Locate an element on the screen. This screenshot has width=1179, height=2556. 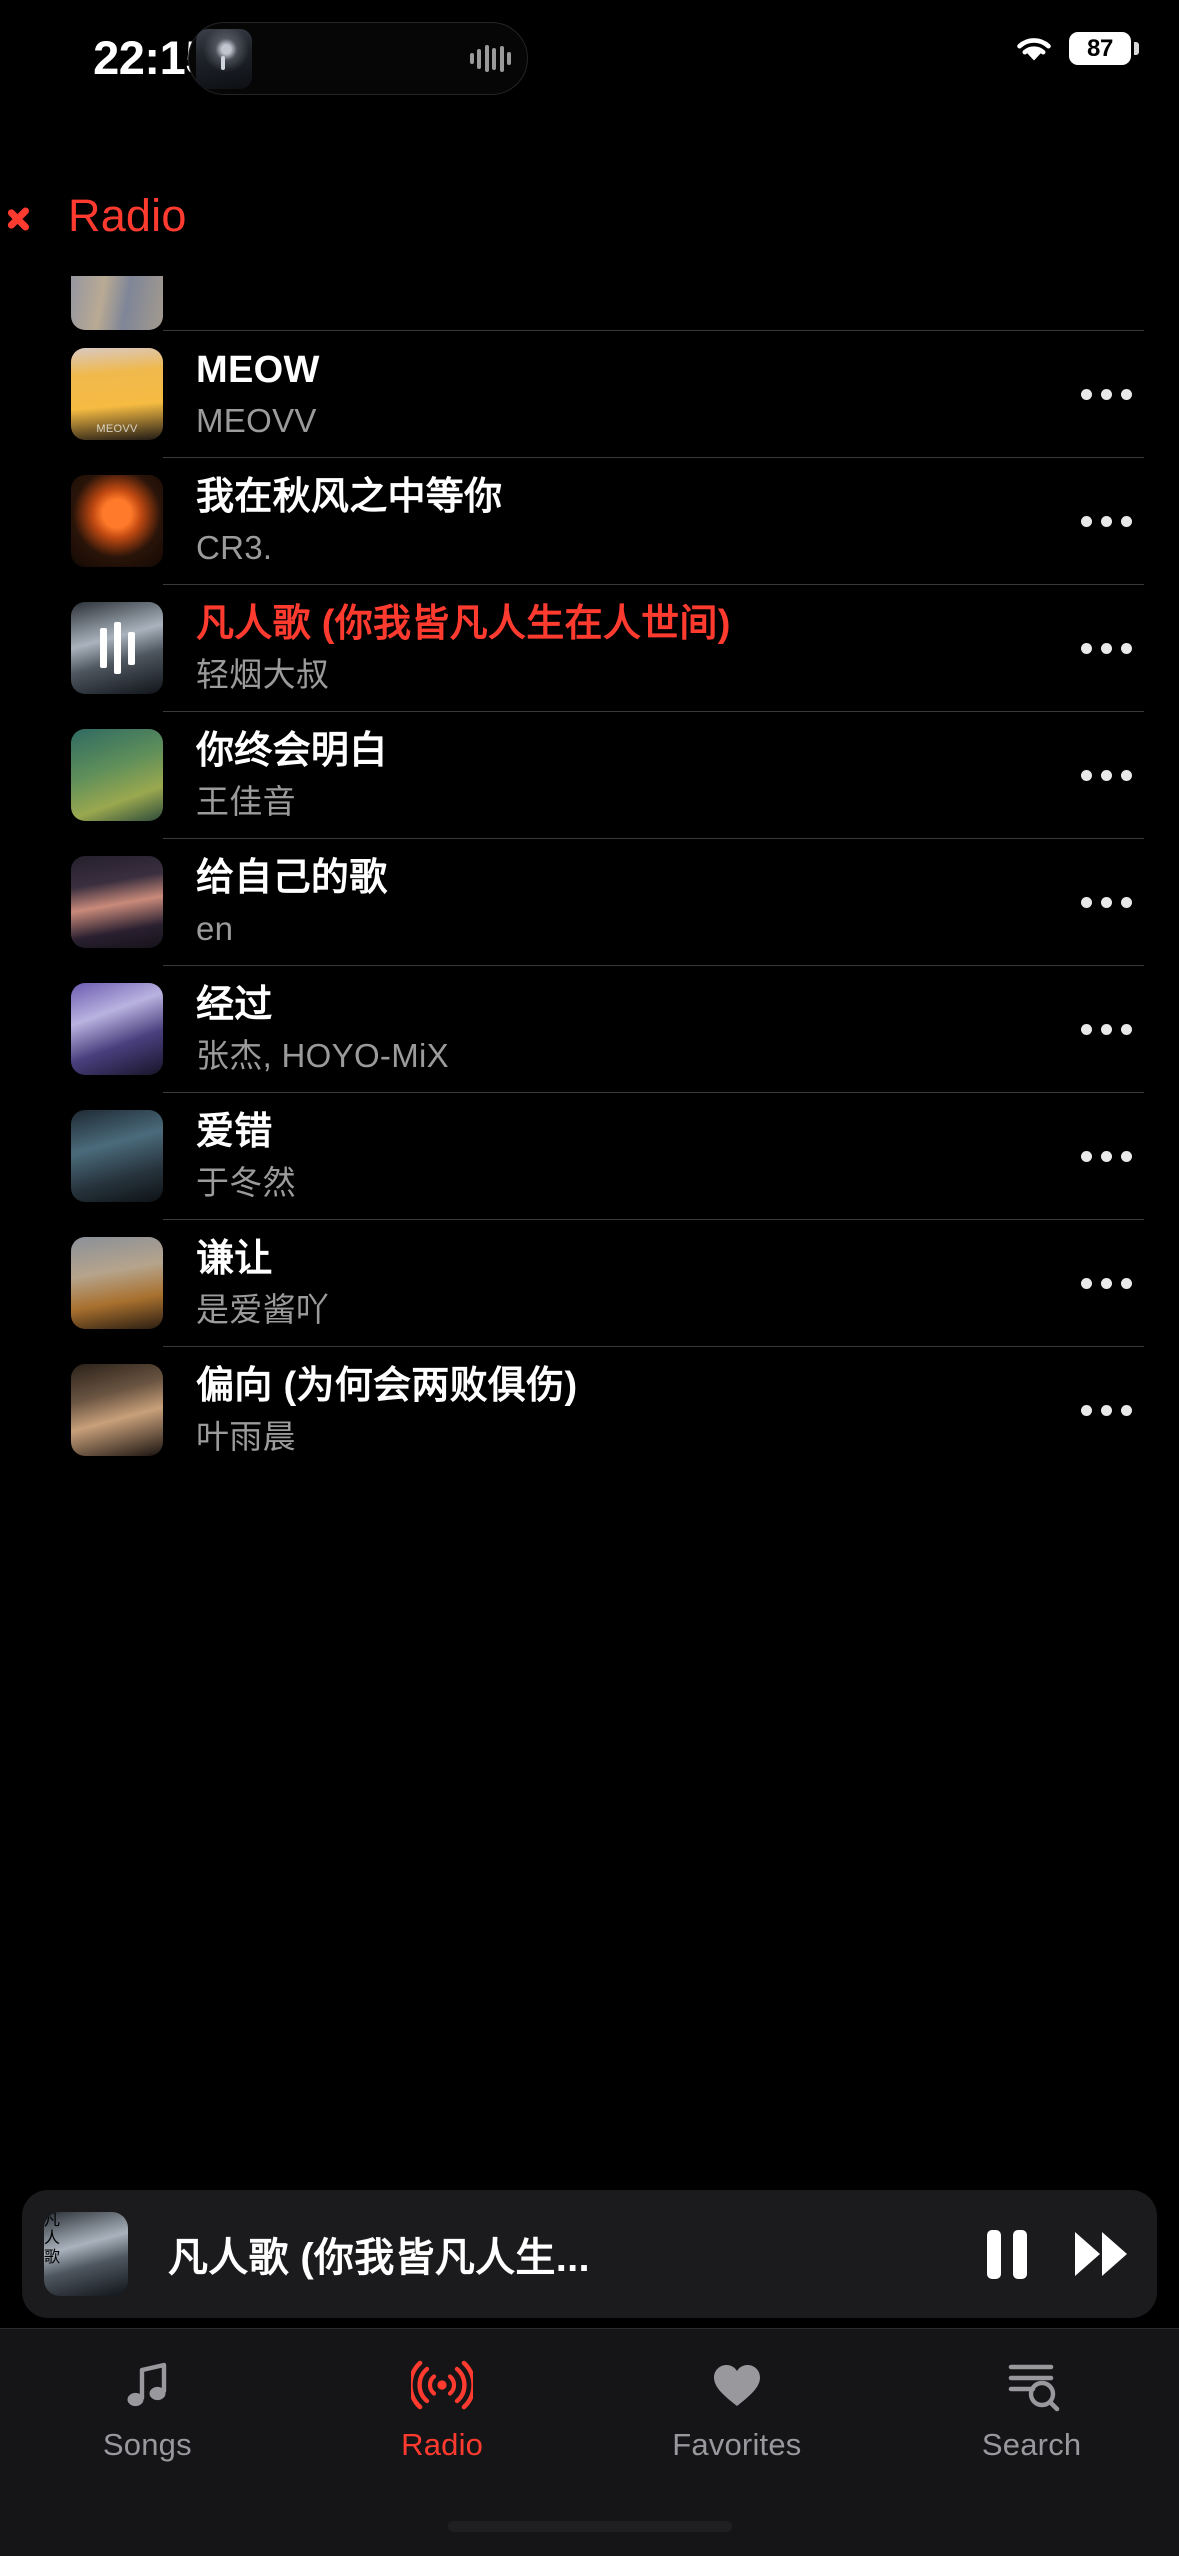
tab-label: Search is located at coordinates (1031, 2444).